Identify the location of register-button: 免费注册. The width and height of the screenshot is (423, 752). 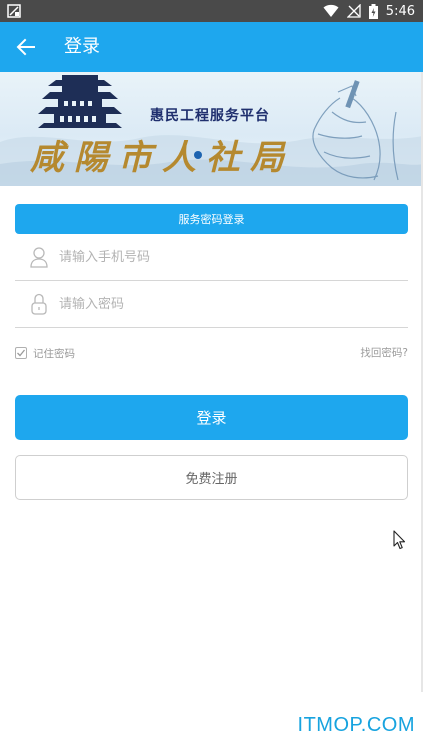
(211, 477).